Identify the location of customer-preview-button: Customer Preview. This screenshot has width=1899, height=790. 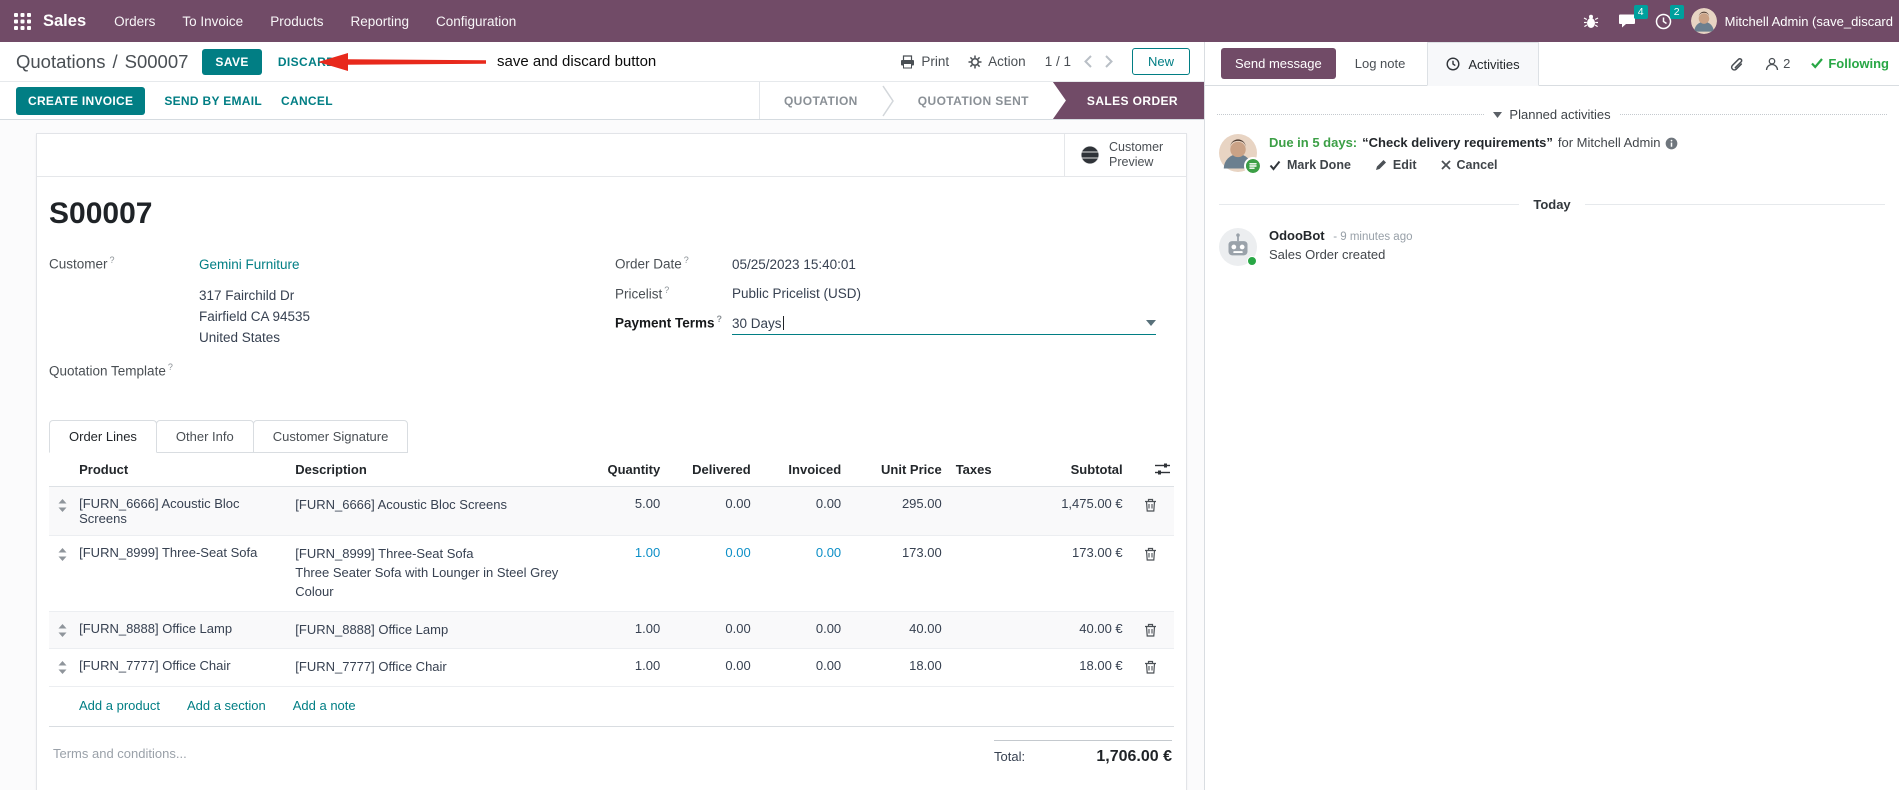
(1125, 155).